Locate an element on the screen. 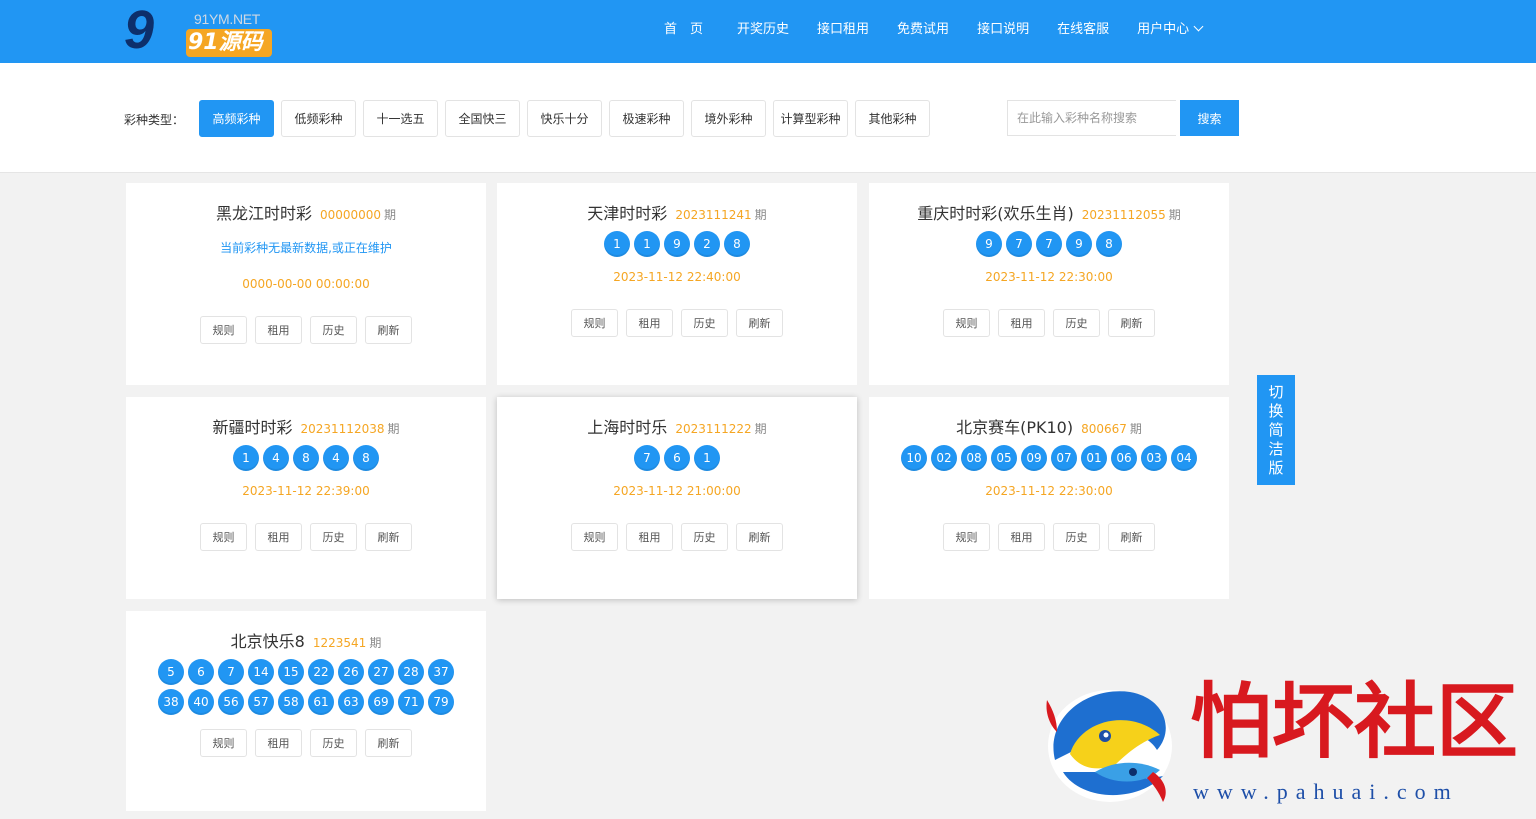 The image size is (1536, 819). result-balls: 1 1 9 2 8 is located at coordinates (677, 244).